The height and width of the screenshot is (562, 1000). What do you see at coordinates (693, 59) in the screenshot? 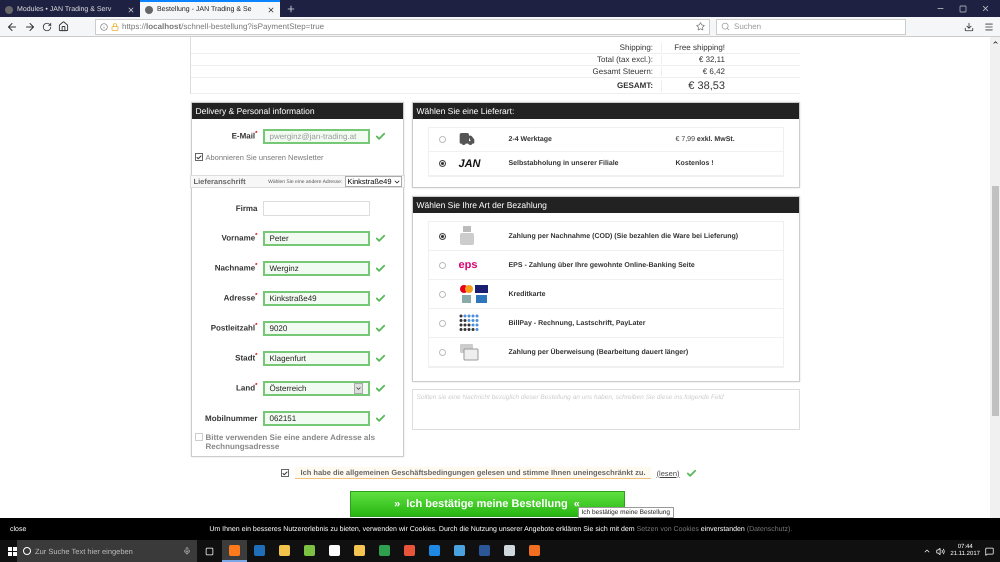
I see `summary-value: € 32,11` at bounding box center [693, 59].